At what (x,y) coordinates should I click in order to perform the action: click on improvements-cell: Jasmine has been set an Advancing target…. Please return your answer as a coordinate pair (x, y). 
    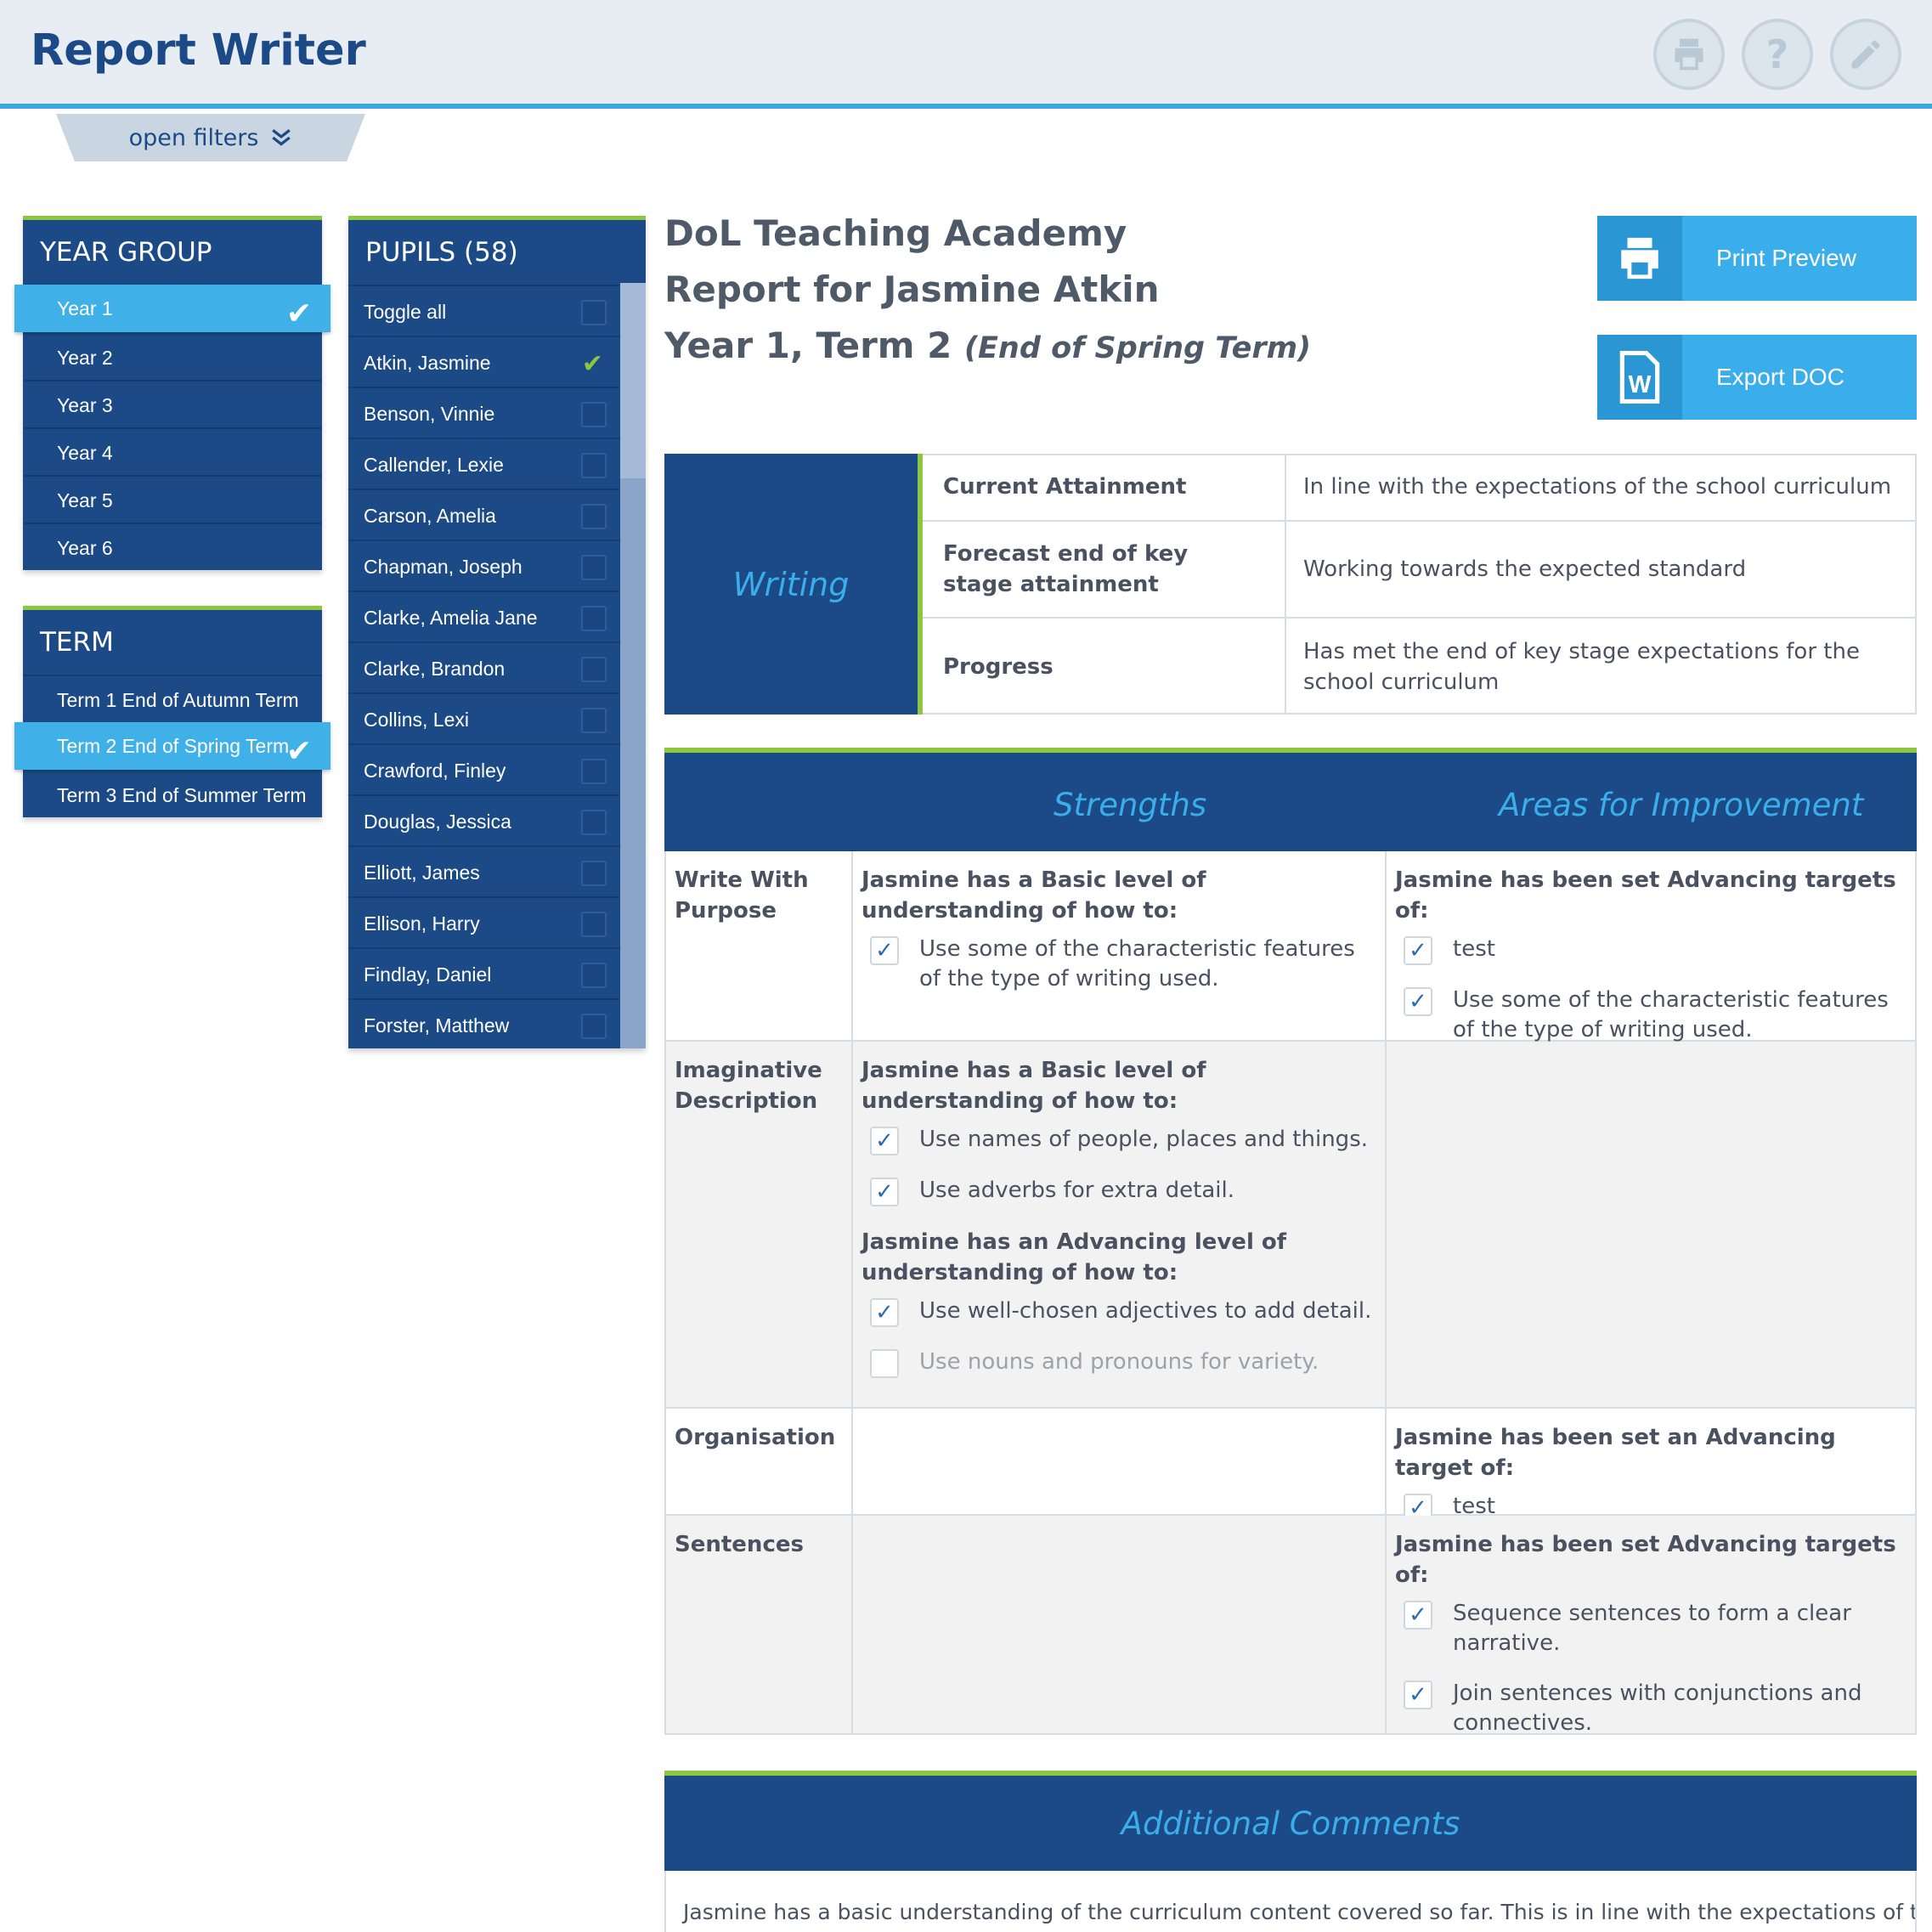
    Looking at the image, I should click on (1651, 1465).